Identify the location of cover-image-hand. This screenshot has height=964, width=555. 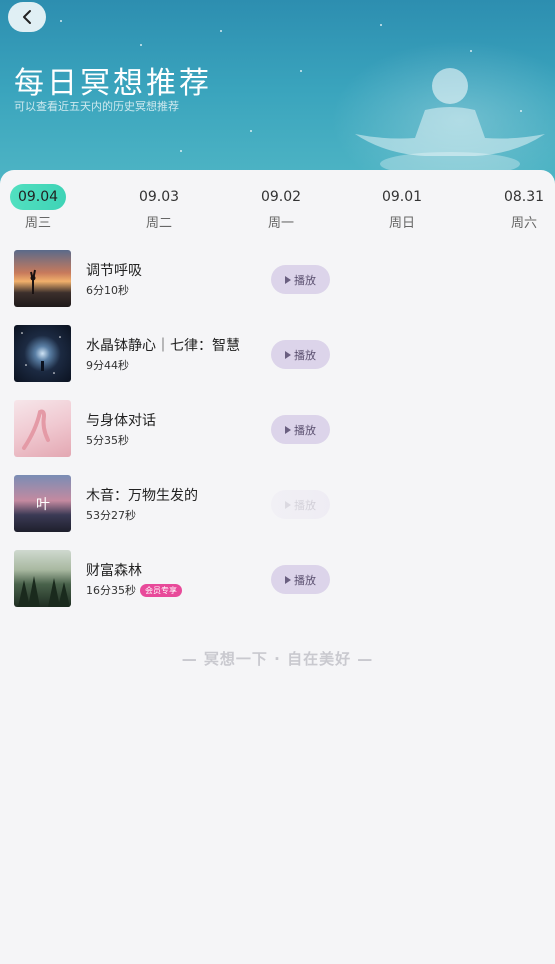
(42, 428).